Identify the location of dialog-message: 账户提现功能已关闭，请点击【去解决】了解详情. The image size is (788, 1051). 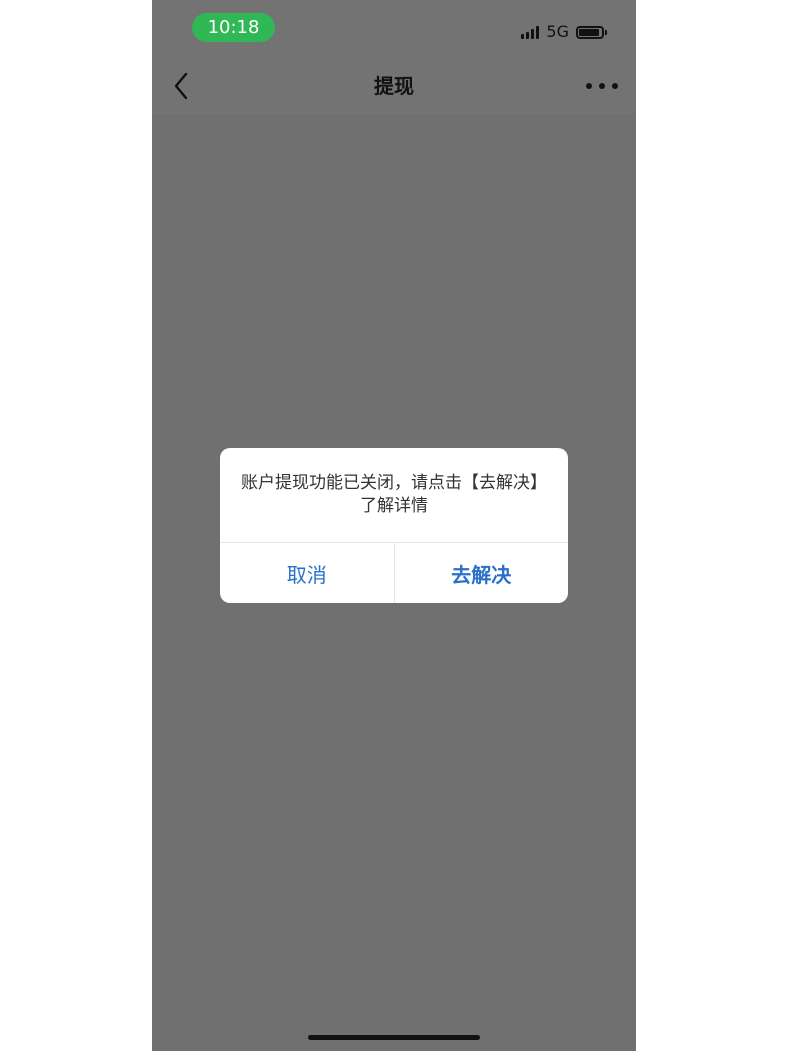
(394, 494).